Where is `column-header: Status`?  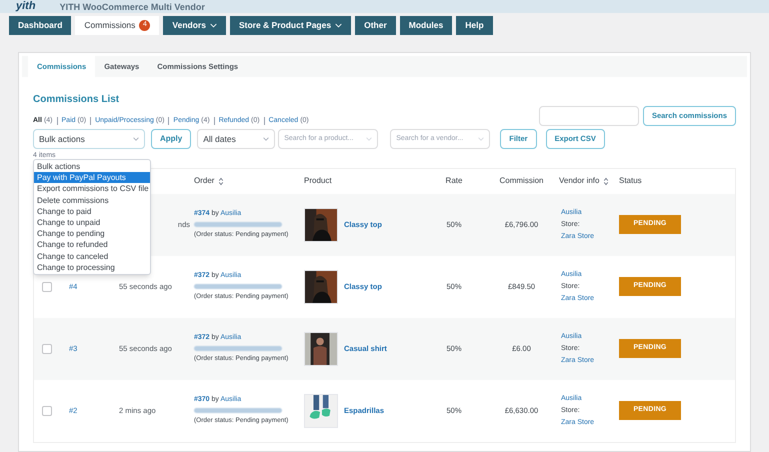
column-header: Status is located at coordinates (630, 181).